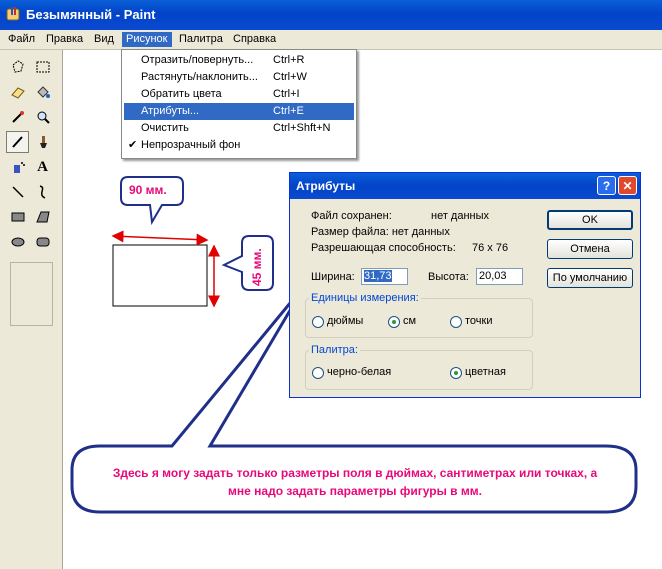  Describe the element at coordinates (239, 77) in the screenshot. I see `menu-item-stretch-skew: Растянуть/наклонить... Ctrl+W` at that location.